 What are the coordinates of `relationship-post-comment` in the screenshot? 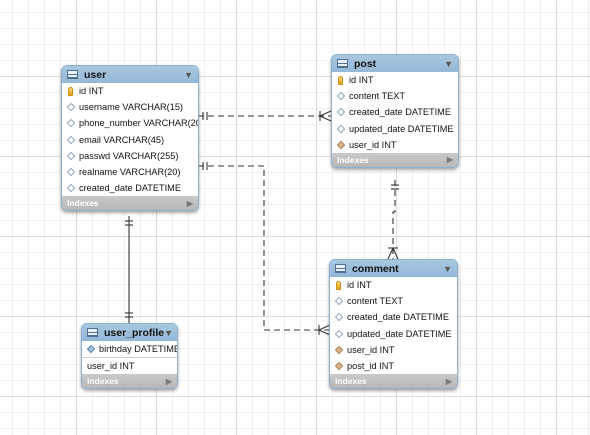 It's located at (393, 220).